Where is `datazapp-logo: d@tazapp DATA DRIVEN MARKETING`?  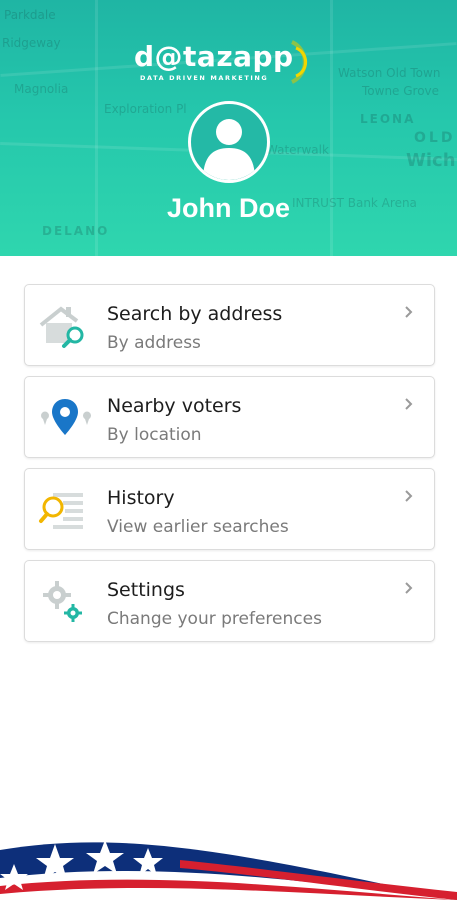 datazapp-logo: d@tazapp DATA DRIVEN MARKETING is located at coordinates (229, 65).